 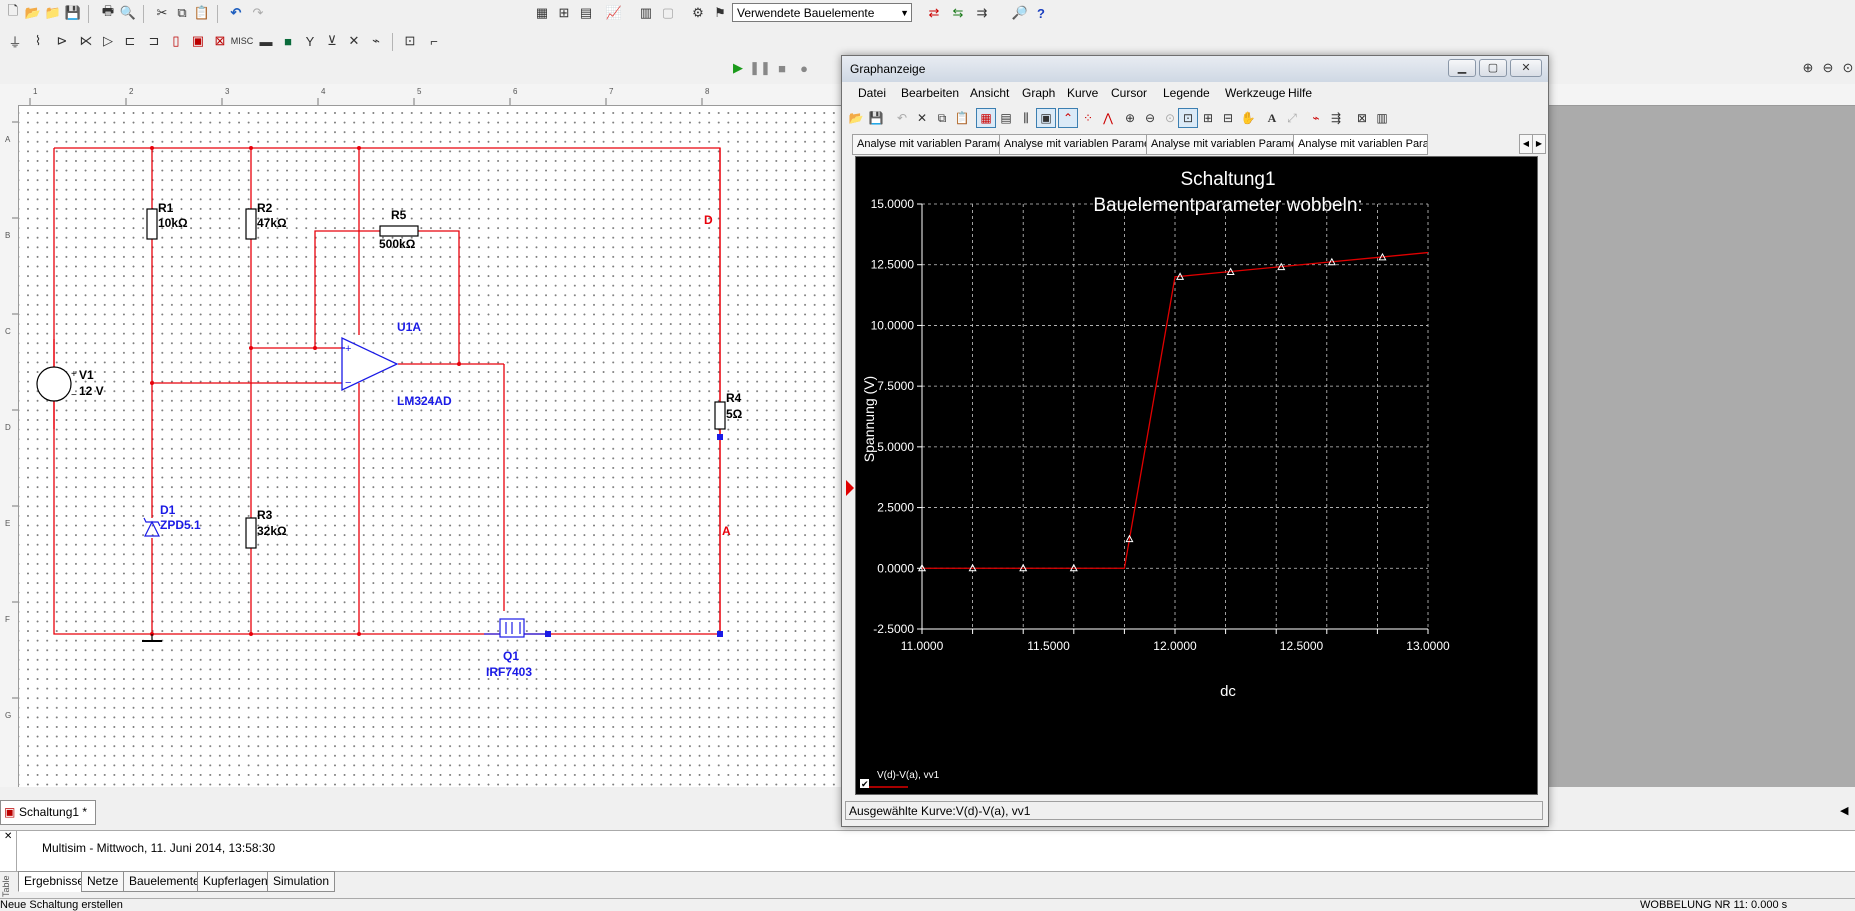 What do you see at coordinates (720, 13) in the screenshot?
I see `electrical-rules-icon: ⚑` at bounding box center [720, 13].